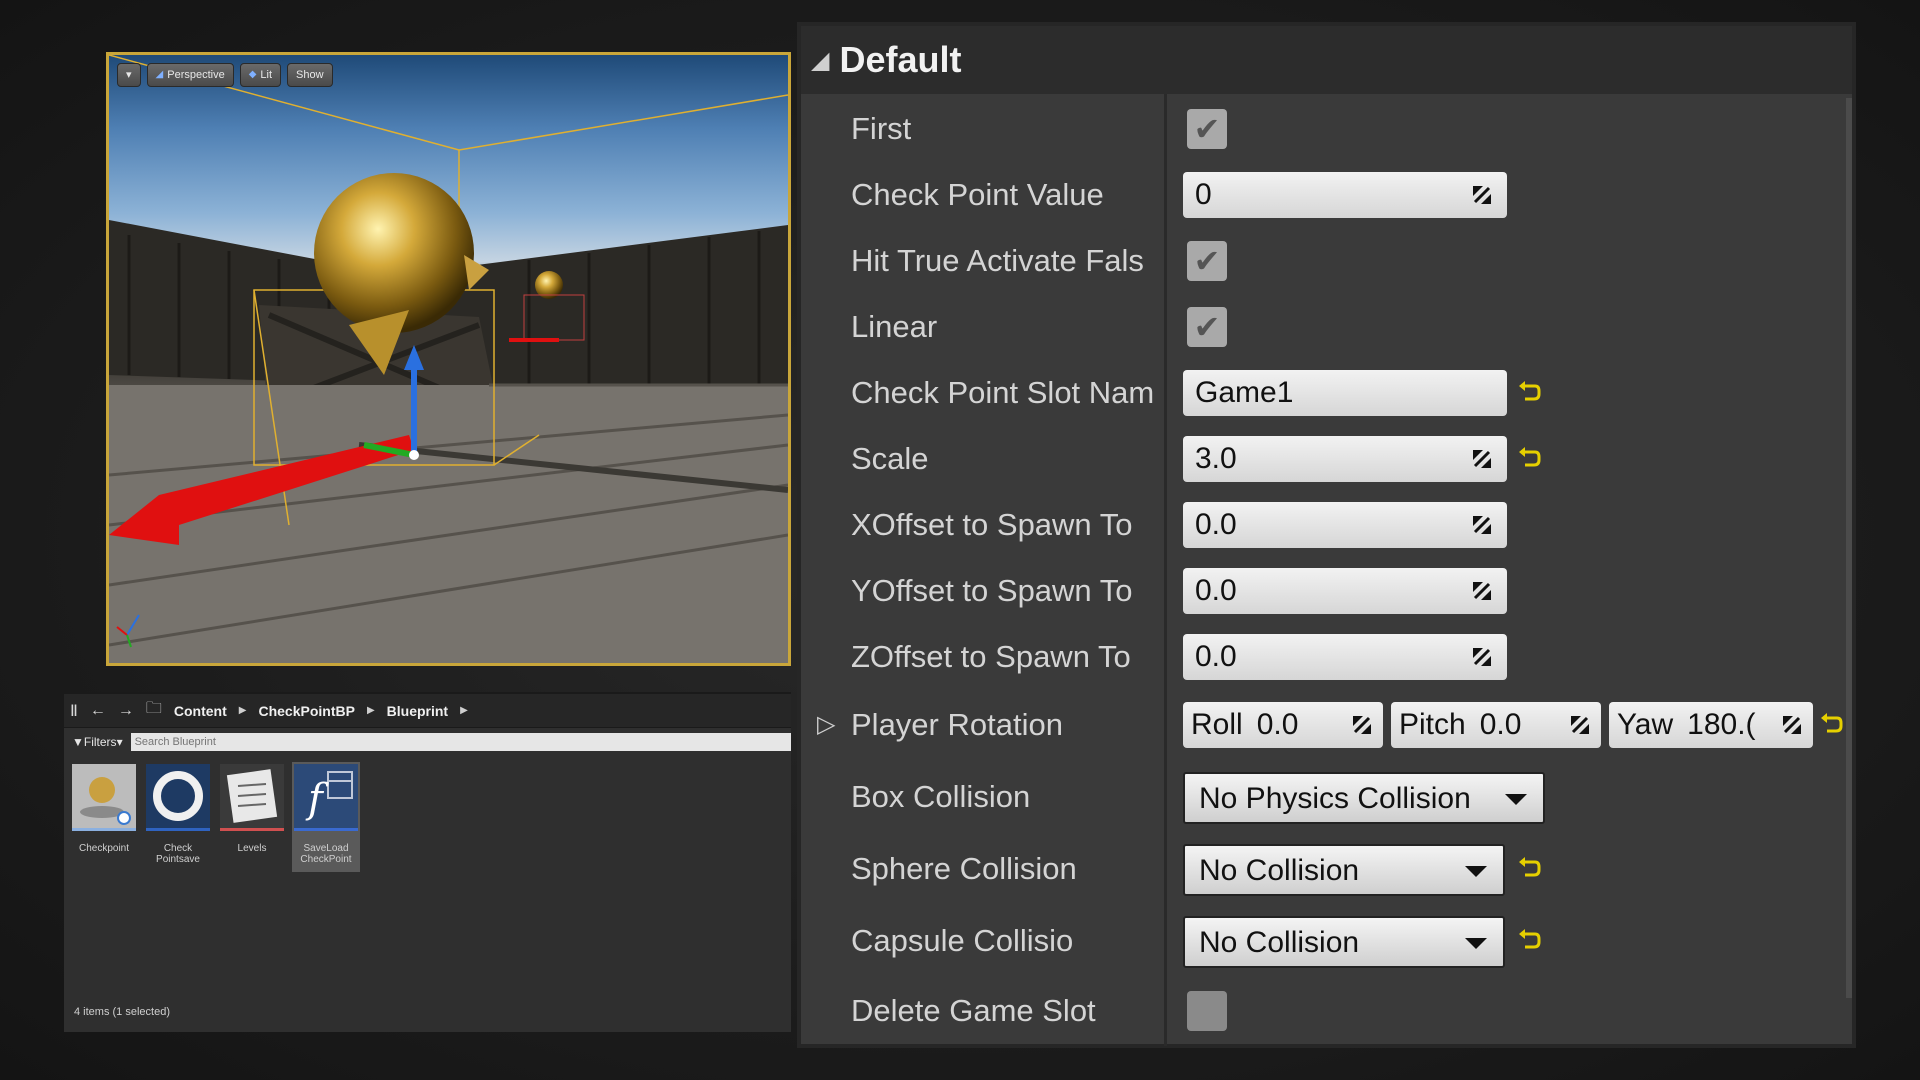  What do you see at coordinates (820, 60) in the screenshot?
I see `collapse-arrow-icon: ◢` at bounding box center [820, 60].